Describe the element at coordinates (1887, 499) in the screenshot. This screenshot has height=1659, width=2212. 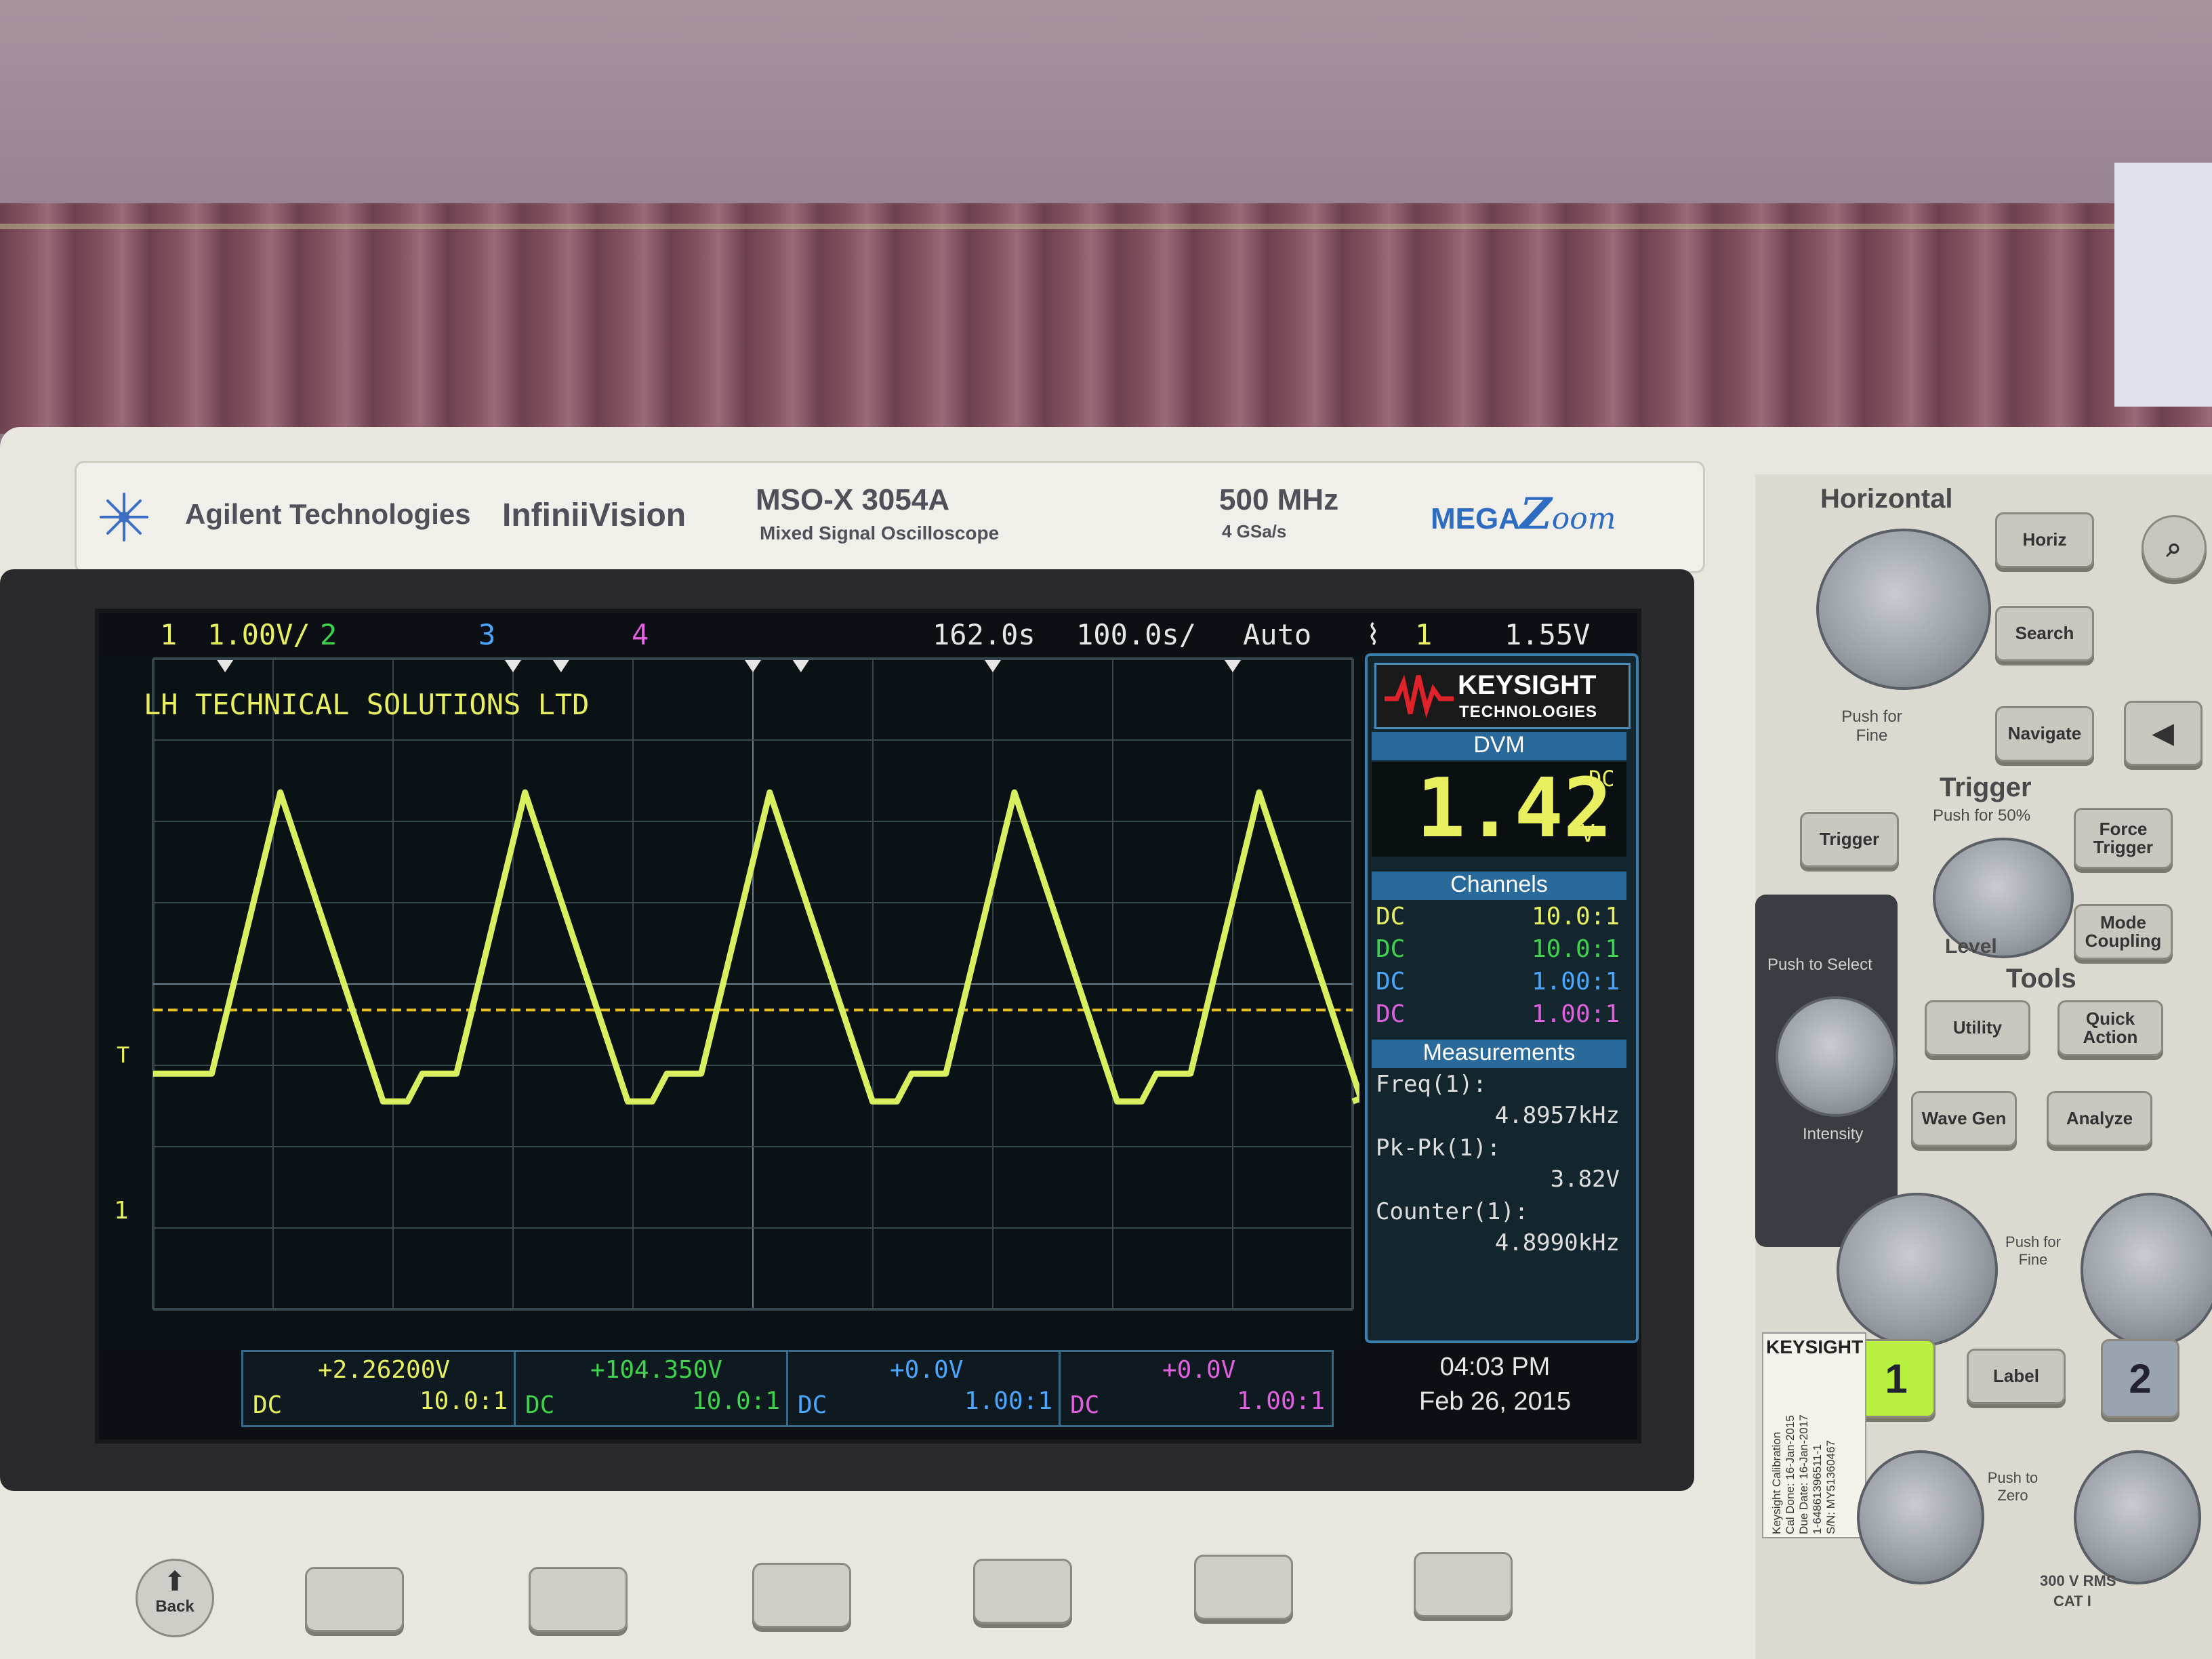
I see `horizontal-title: Horizontal` at that location.